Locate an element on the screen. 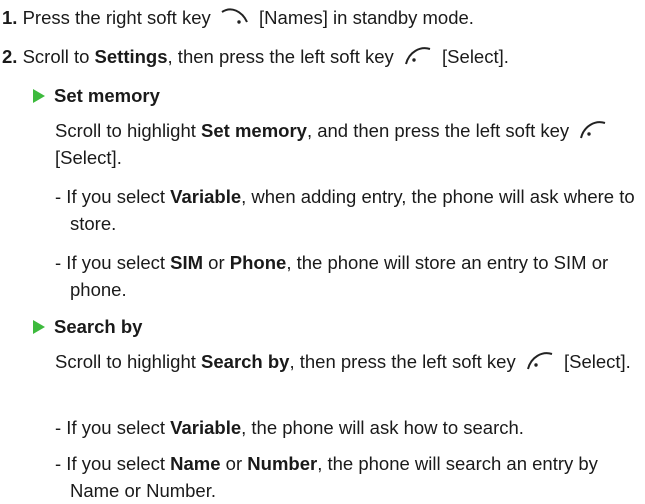 The image size is (645, 504). step-number: 1. is located at coordinates (10, 17).